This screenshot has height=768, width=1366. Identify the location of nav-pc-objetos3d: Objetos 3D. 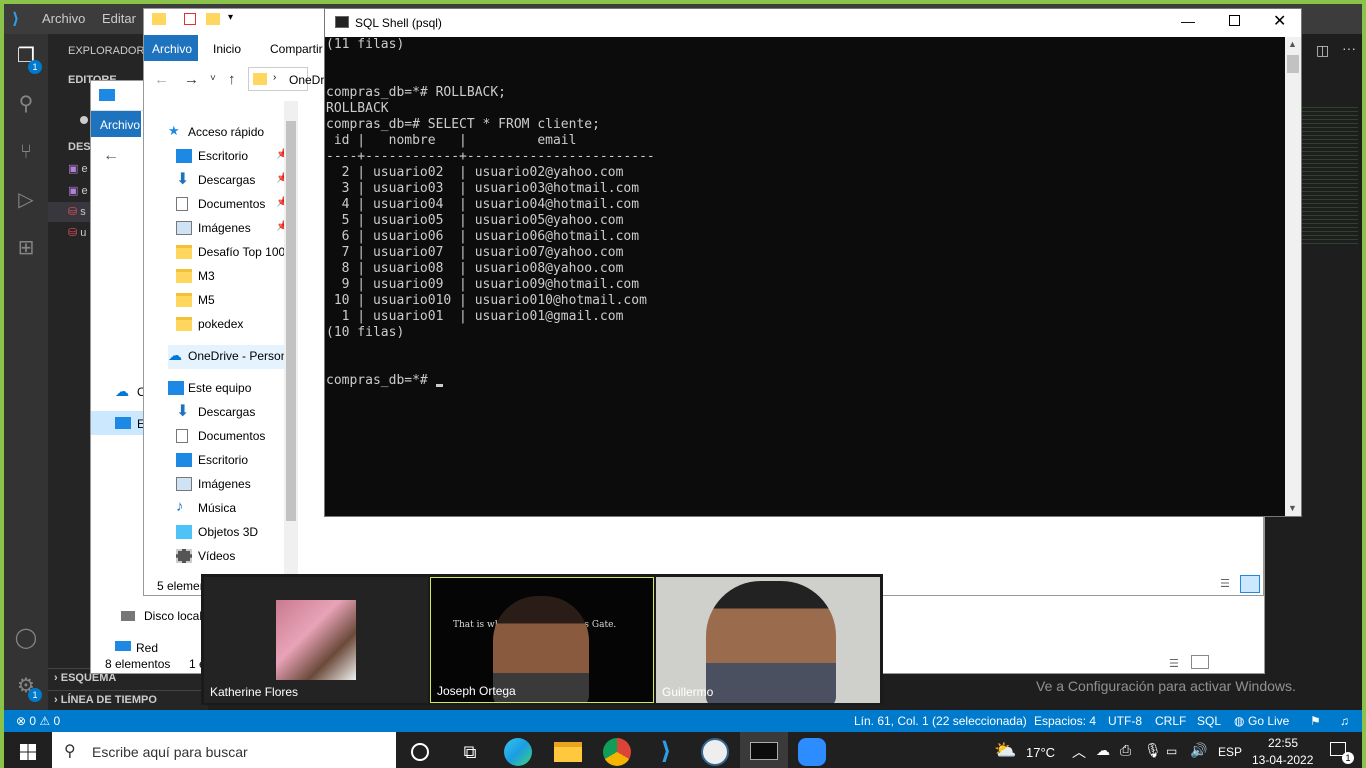
(231, 533).